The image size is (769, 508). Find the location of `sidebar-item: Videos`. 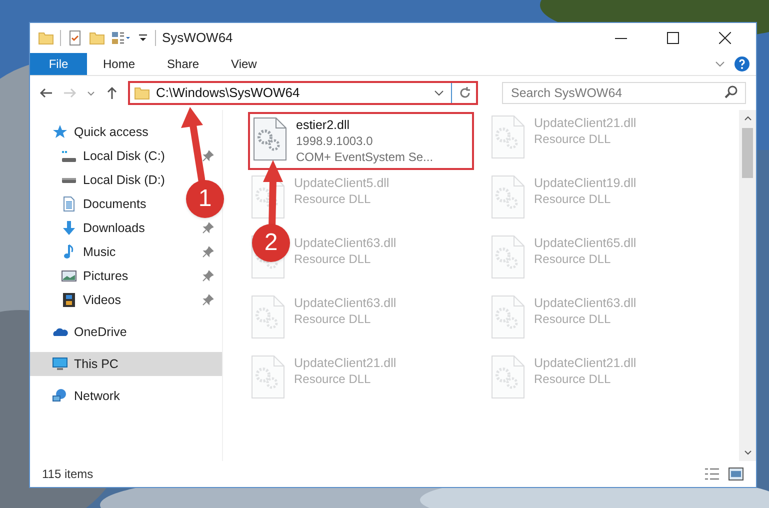

sidebar-item: Videos is located at coordinates (78, 300).